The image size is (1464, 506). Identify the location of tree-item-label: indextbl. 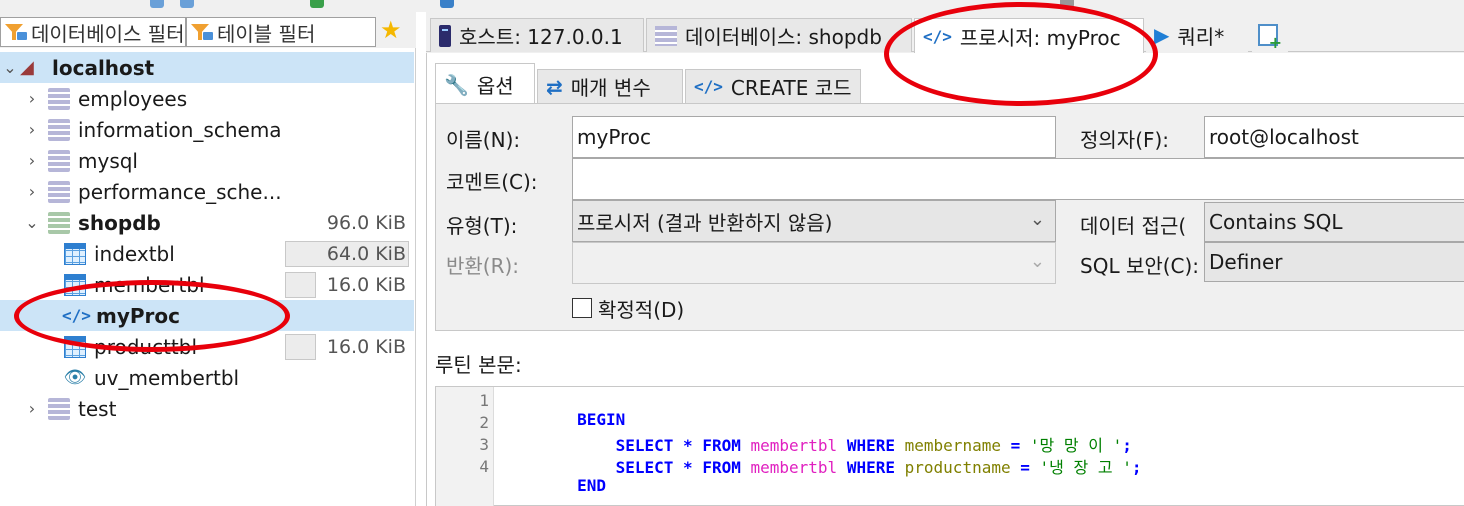
(134, 253).